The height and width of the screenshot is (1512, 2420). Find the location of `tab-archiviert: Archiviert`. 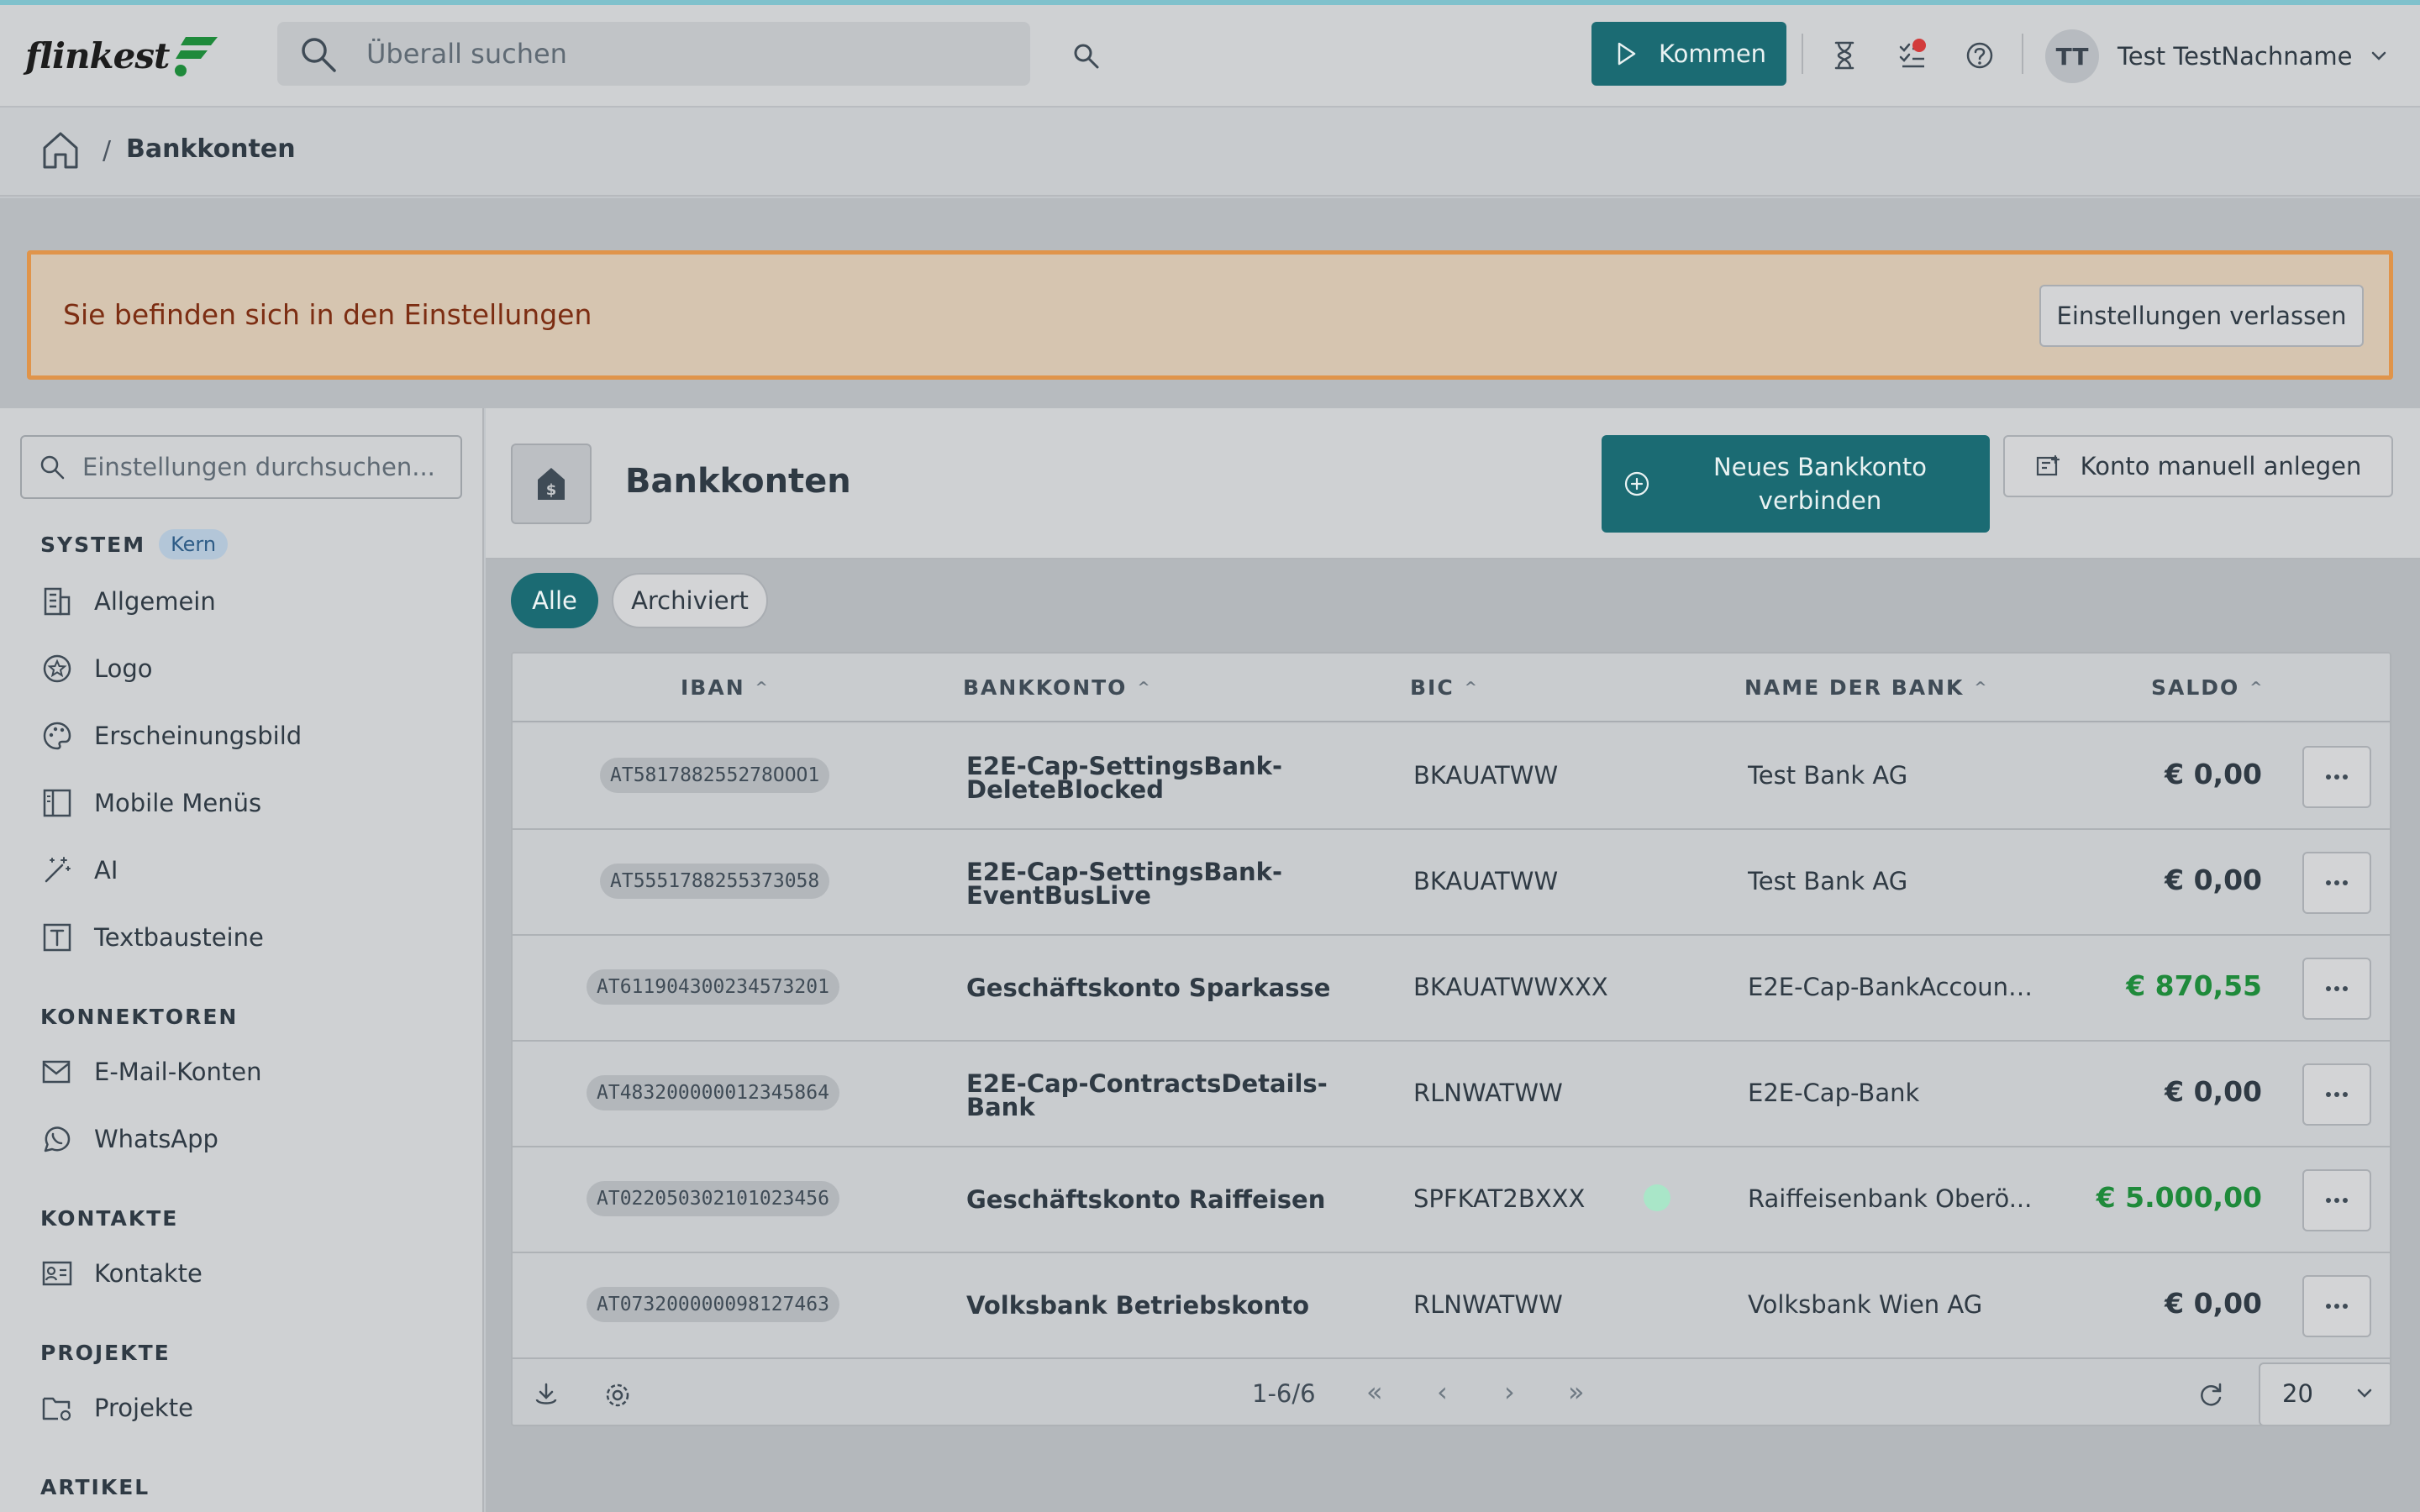

tab-archiviert: Archiviert is located at coordinates (690, 600).